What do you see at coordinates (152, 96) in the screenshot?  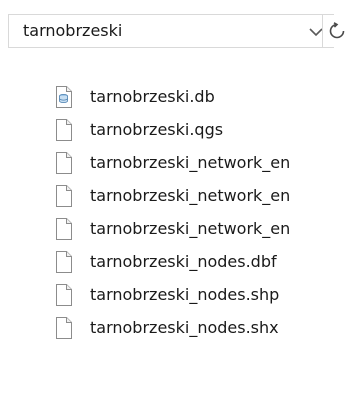 I see `file-name: tarnobrzeski.db` at bounding box center [152, 96].